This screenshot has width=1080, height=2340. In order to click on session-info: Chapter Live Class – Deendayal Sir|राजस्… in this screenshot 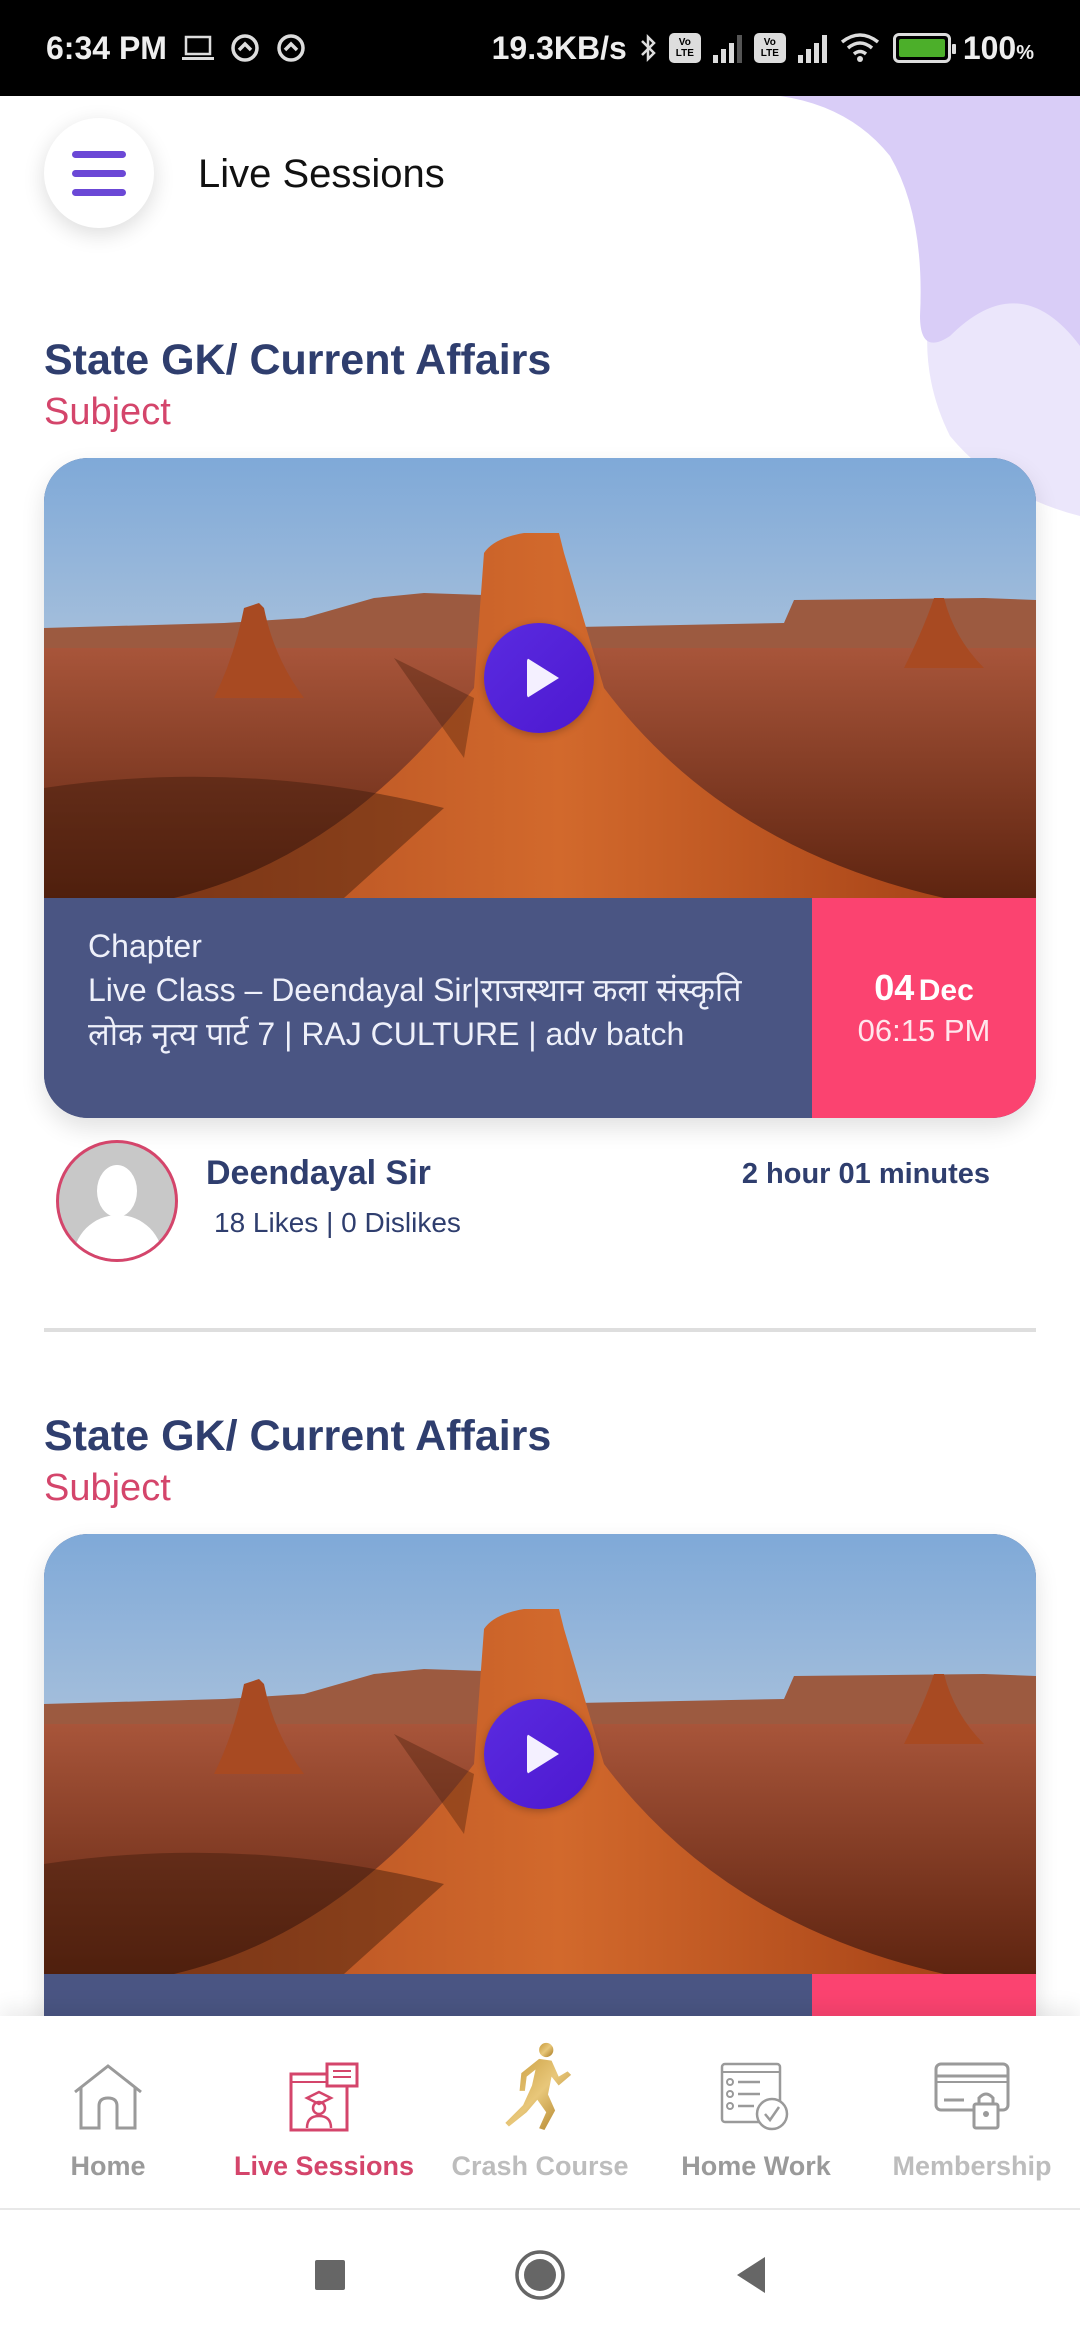, I will do `click(540, 1008)`.